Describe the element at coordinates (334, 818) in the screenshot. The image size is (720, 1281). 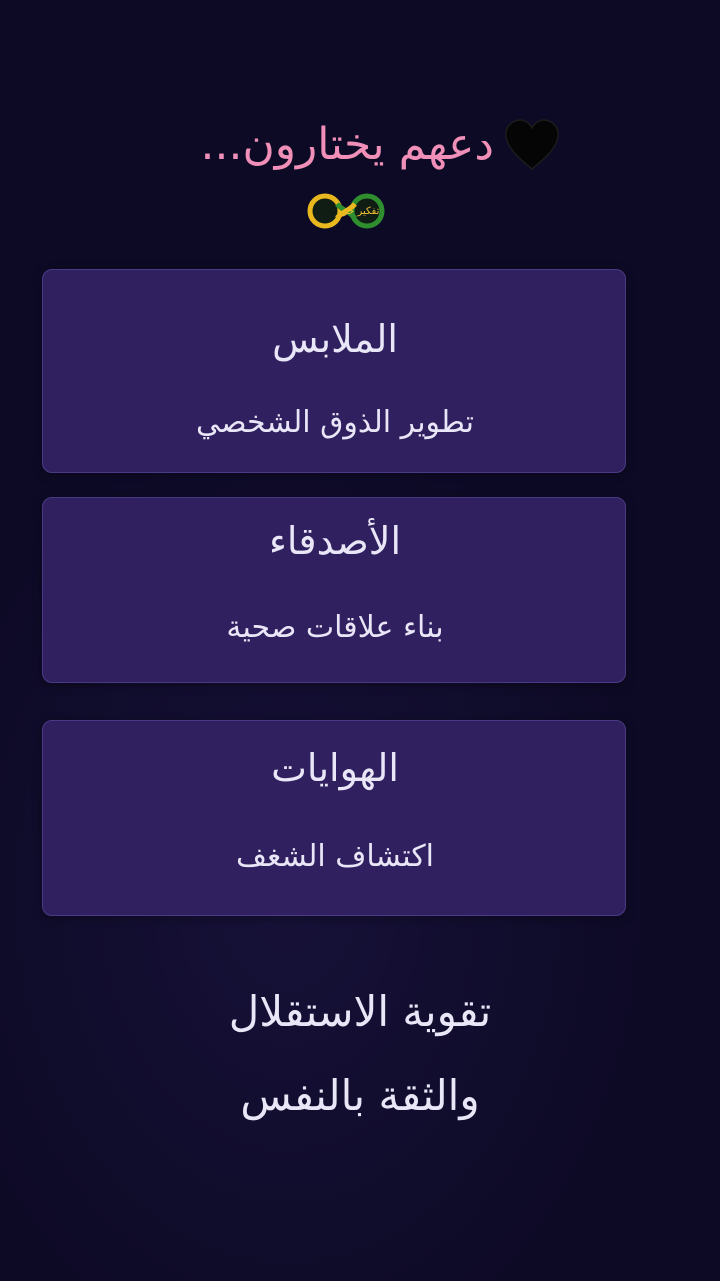
I see `hobbies-card: الهوايات اكتشاف الشغف` at that location.